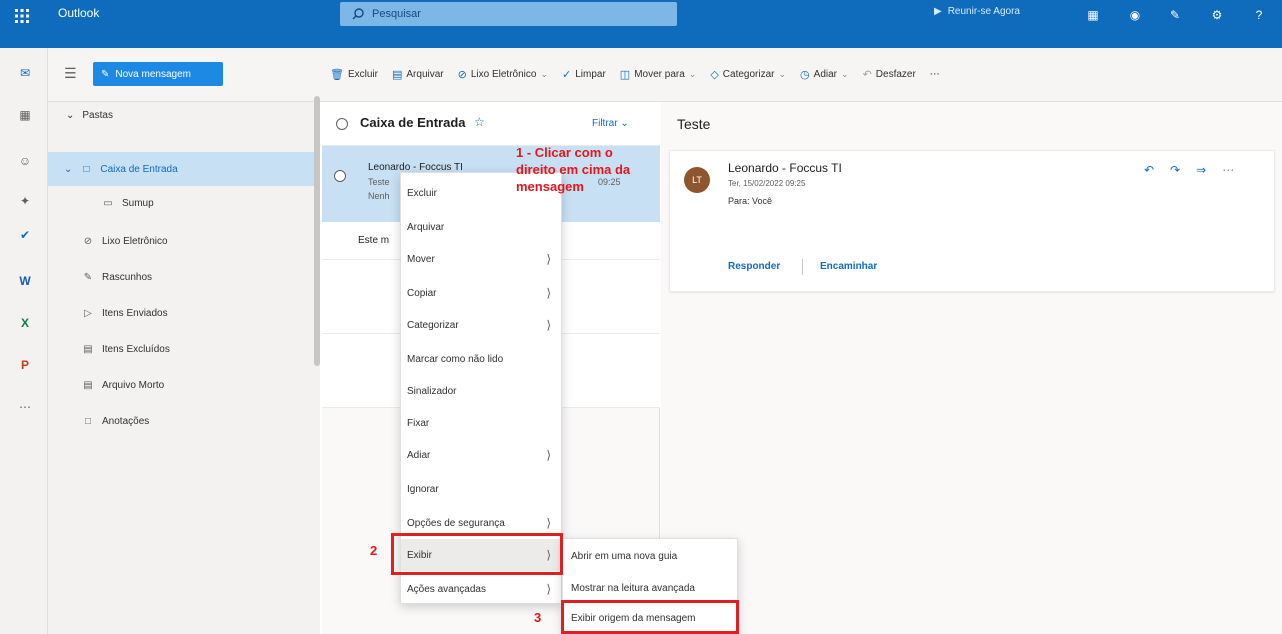  I want to click on folder-item-notes: □ Anotações, so click(181, 421).